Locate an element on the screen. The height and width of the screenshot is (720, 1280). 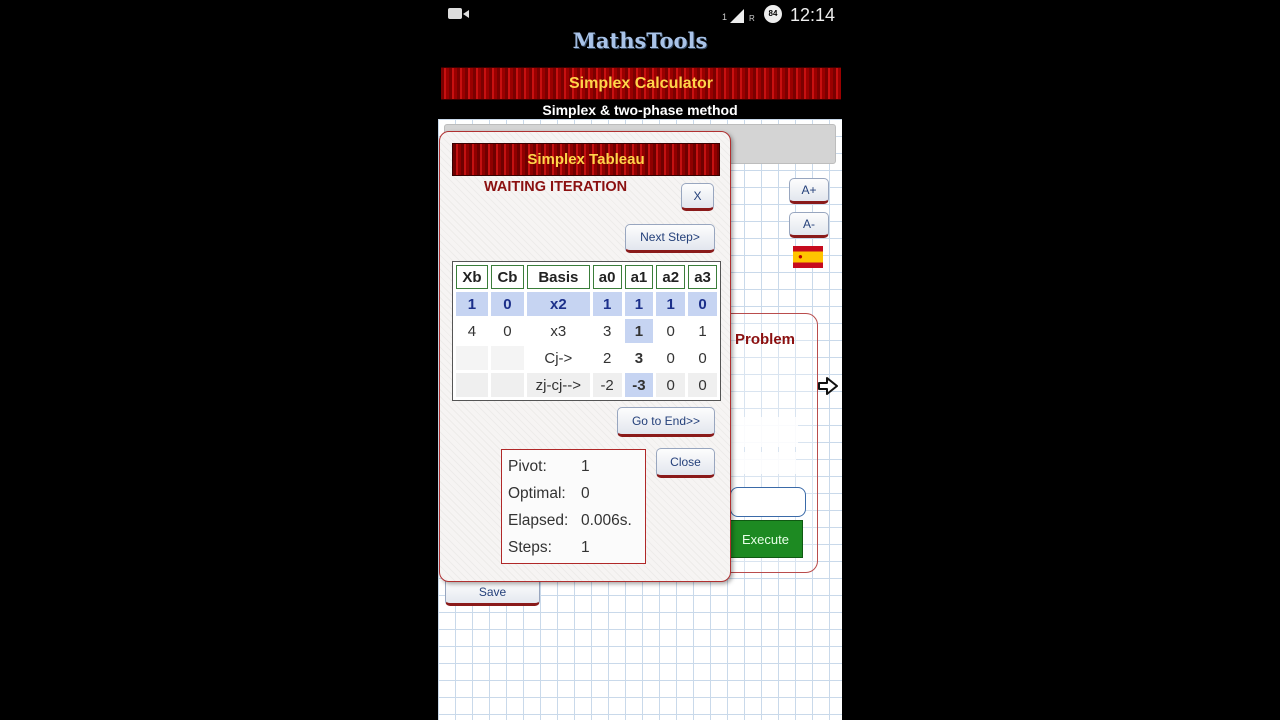
table-cell: 4 is located at coordinates (472, 331).